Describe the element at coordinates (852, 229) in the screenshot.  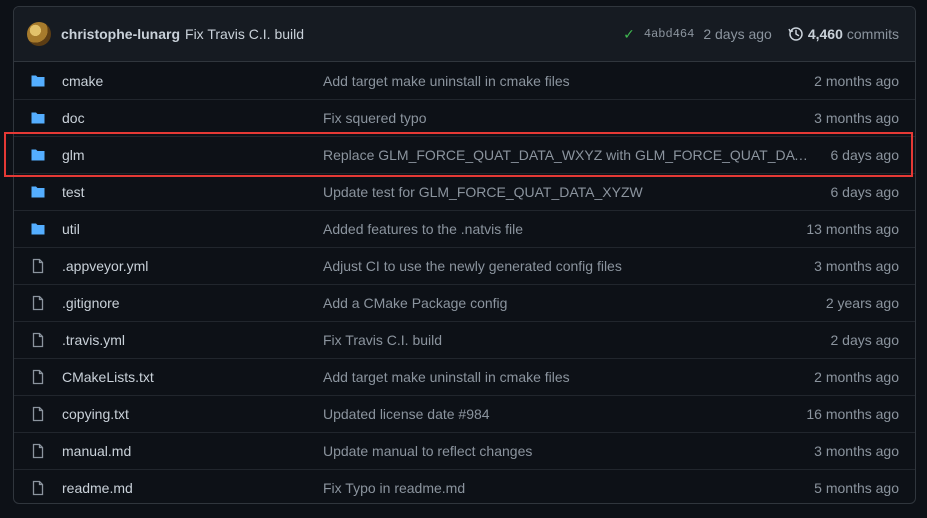
I see `commit-time: 13 months ago` at that location.